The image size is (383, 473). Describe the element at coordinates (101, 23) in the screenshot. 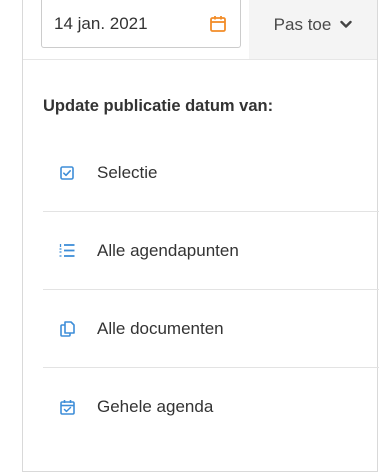

I see `date-value: 14 jan. 2021` at that location.